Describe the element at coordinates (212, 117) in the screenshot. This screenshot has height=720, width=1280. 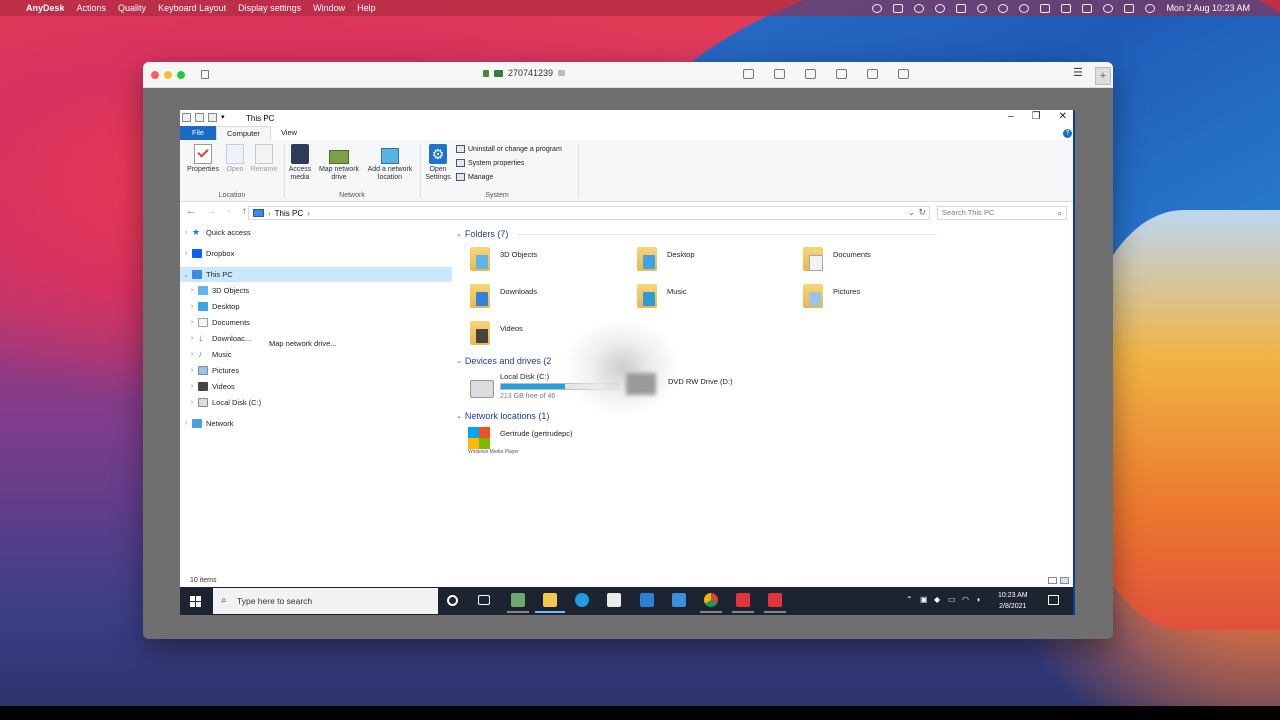
I see `new-folder-qat-icon` at that location.